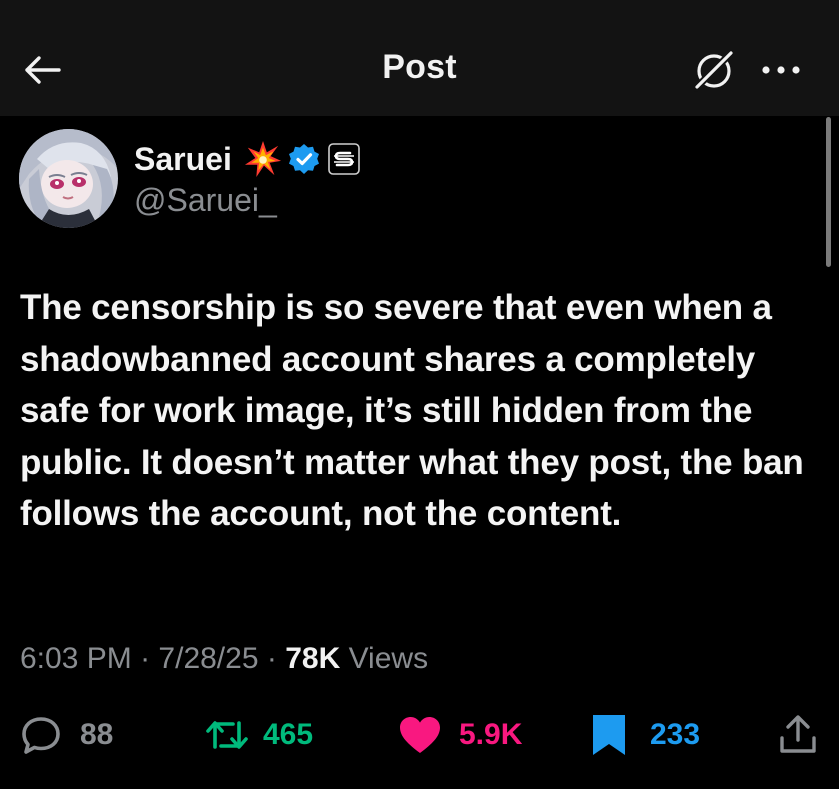 The image size is (839, 789). I want to click on reply-bubble-icon, so click(41, 735).